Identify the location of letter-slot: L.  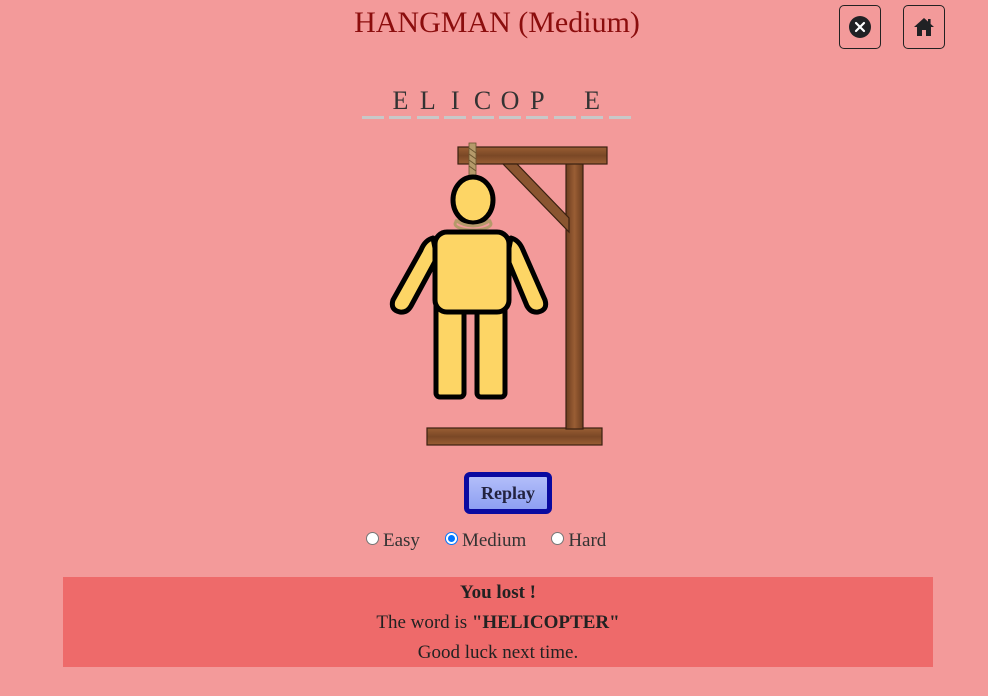
(427, 102).